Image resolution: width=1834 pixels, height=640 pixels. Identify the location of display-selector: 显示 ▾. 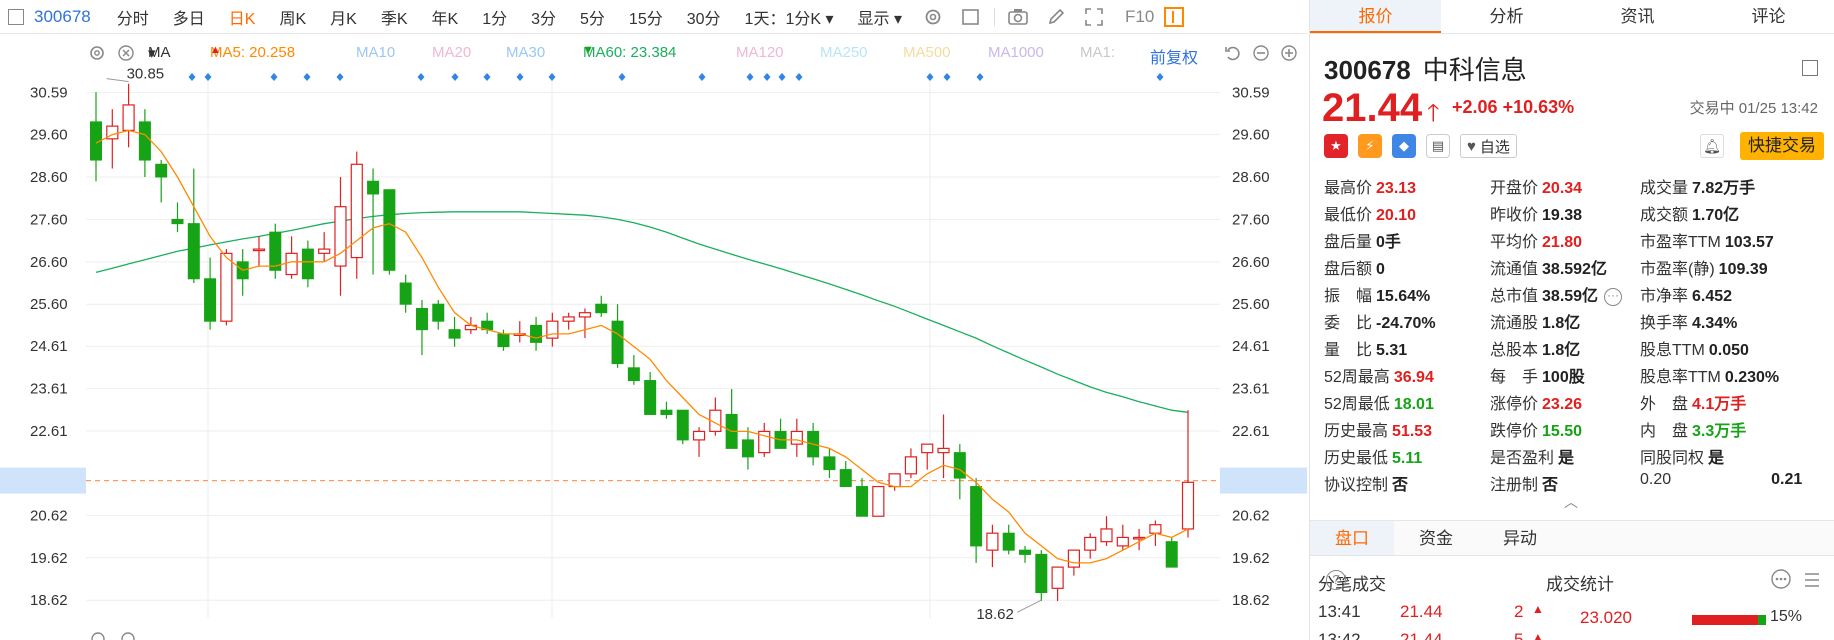
(880, 17).